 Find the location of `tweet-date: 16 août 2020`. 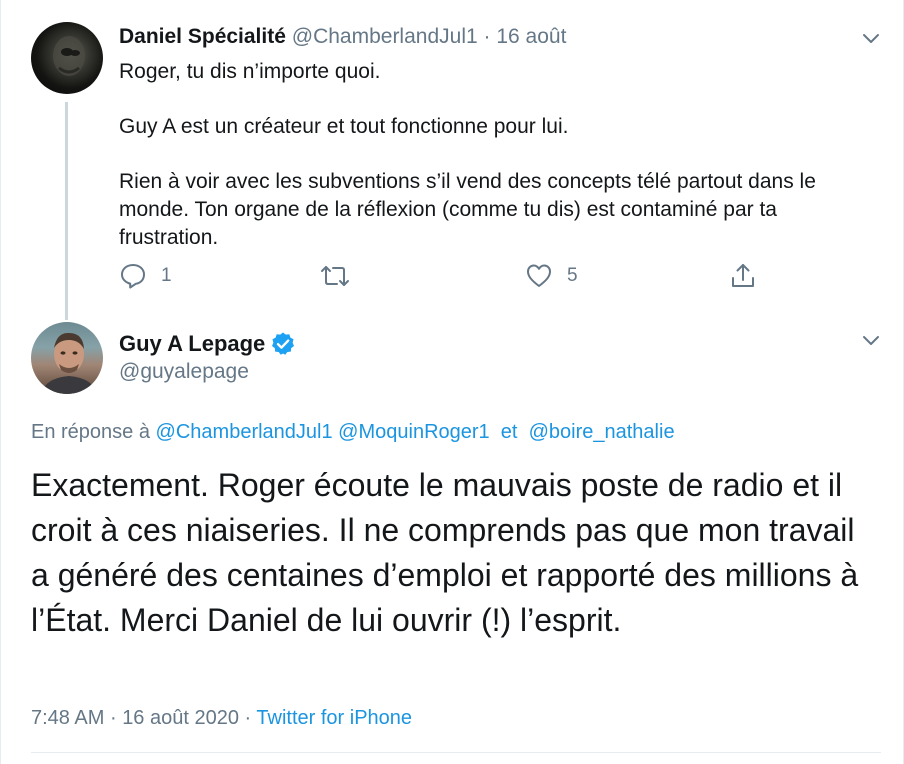

tweet-date: 16 août 2020 is located at coordinates (180, 718).